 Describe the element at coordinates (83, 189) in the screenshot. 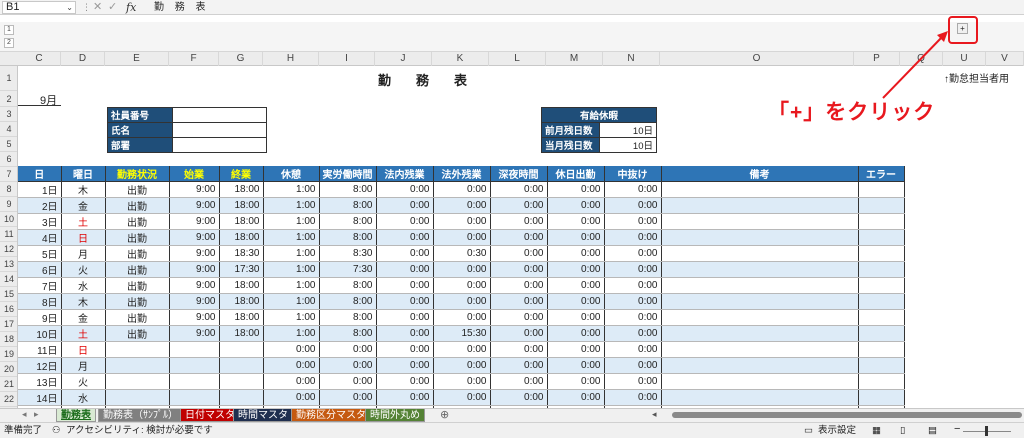

I see `table-cell: 木` at that location.